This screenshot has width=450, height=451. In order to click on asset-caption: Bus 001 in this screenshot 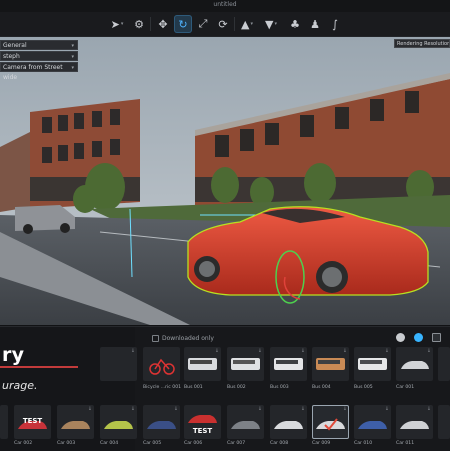, I will do `click(193, 387)`.